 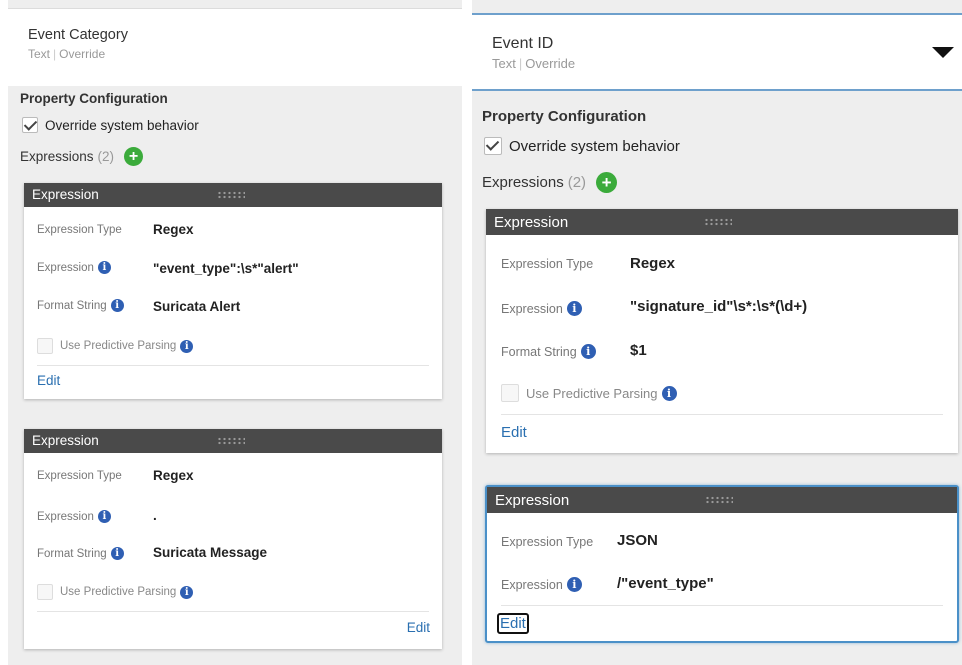 What do you see at coordinates (665, 583) in the screenshot?
I see `expression-value: /"event_type"` at bounding box center [665, 583].